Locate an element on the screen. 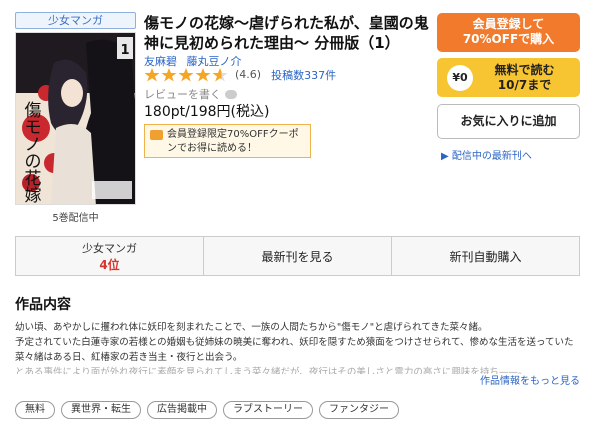  tag-chip: ラブストーリー is located at coordinates (268, 410).